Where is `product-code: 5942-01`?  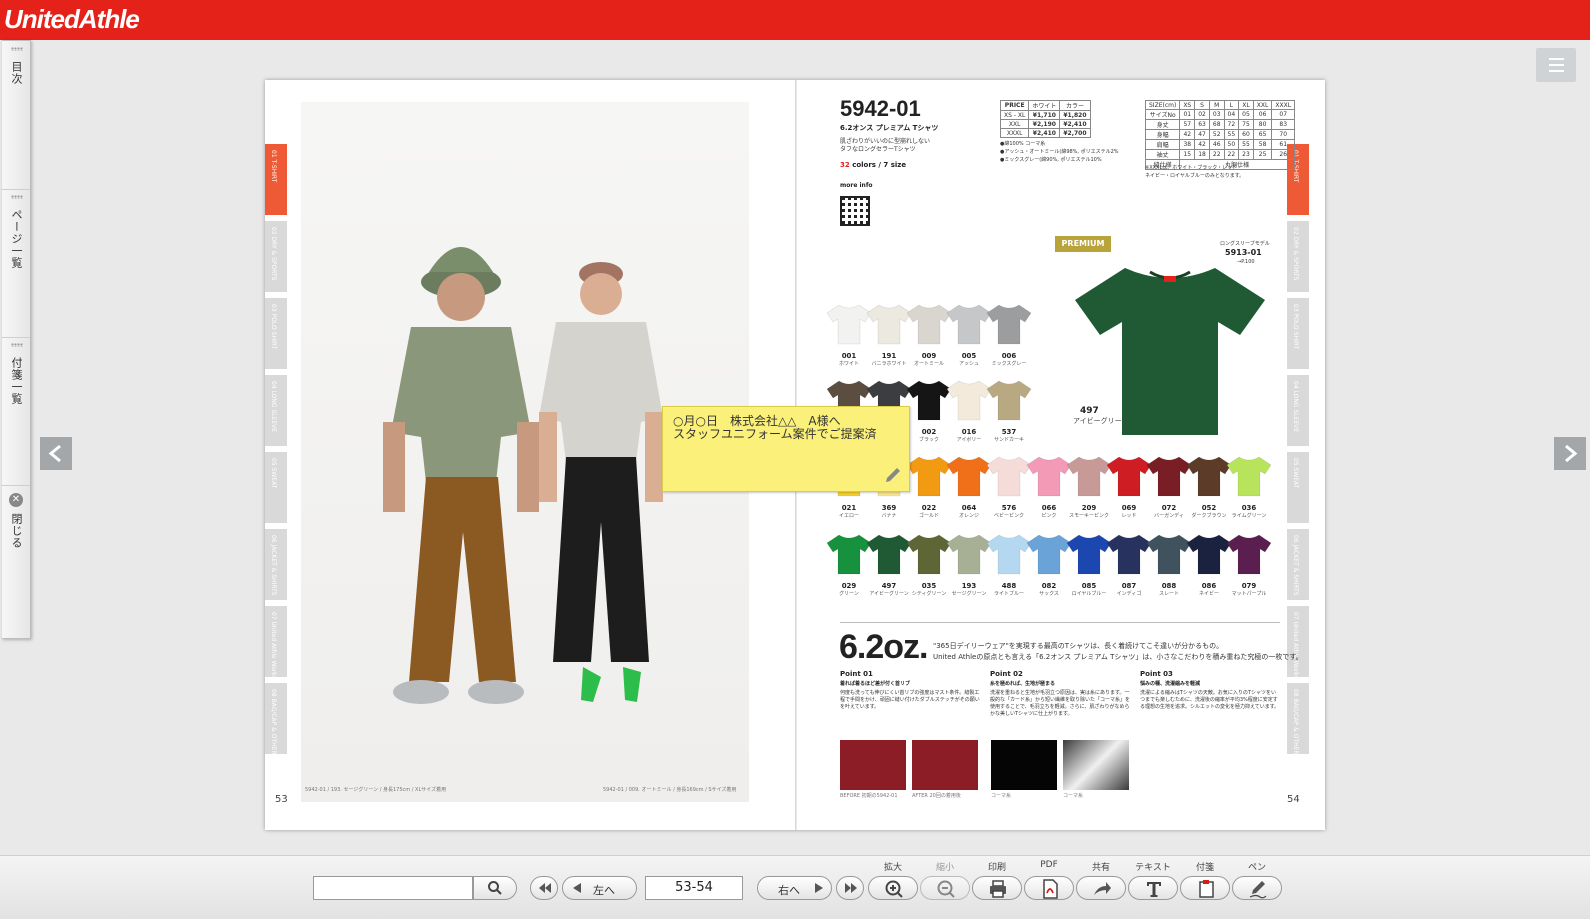
product-code: 5942-01 is located at coordinates (880, 108).